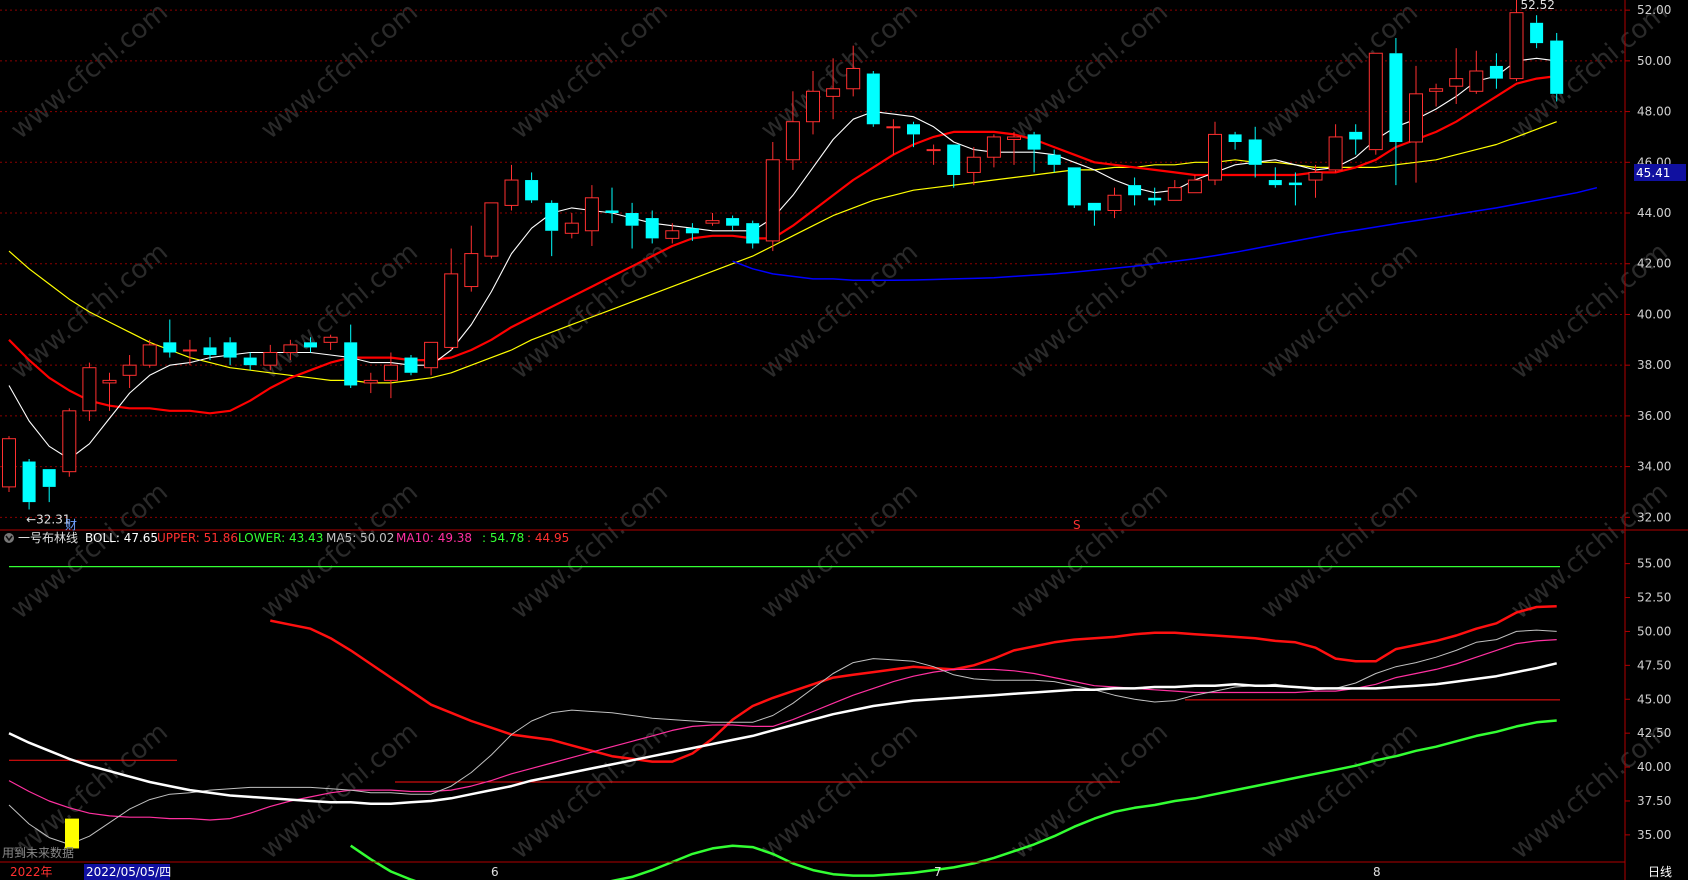 The height and width of the screenshot is (880, 1688). Describe the element at coordinates (9, 538) in the screenshot. I see `collapse-toggle-icon` at that location.